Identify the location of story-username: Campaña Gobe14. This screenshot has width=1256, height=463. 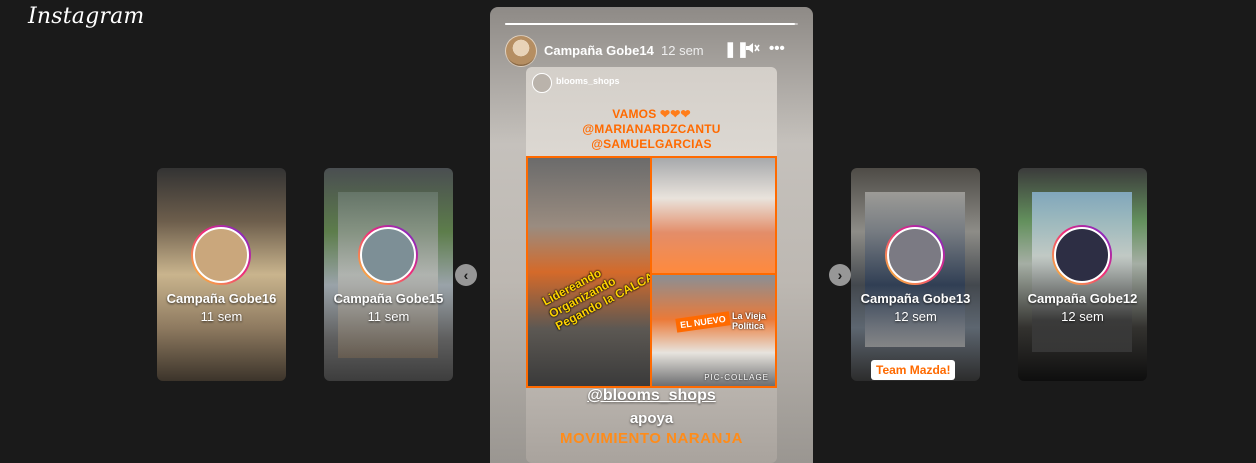
(599, 50).